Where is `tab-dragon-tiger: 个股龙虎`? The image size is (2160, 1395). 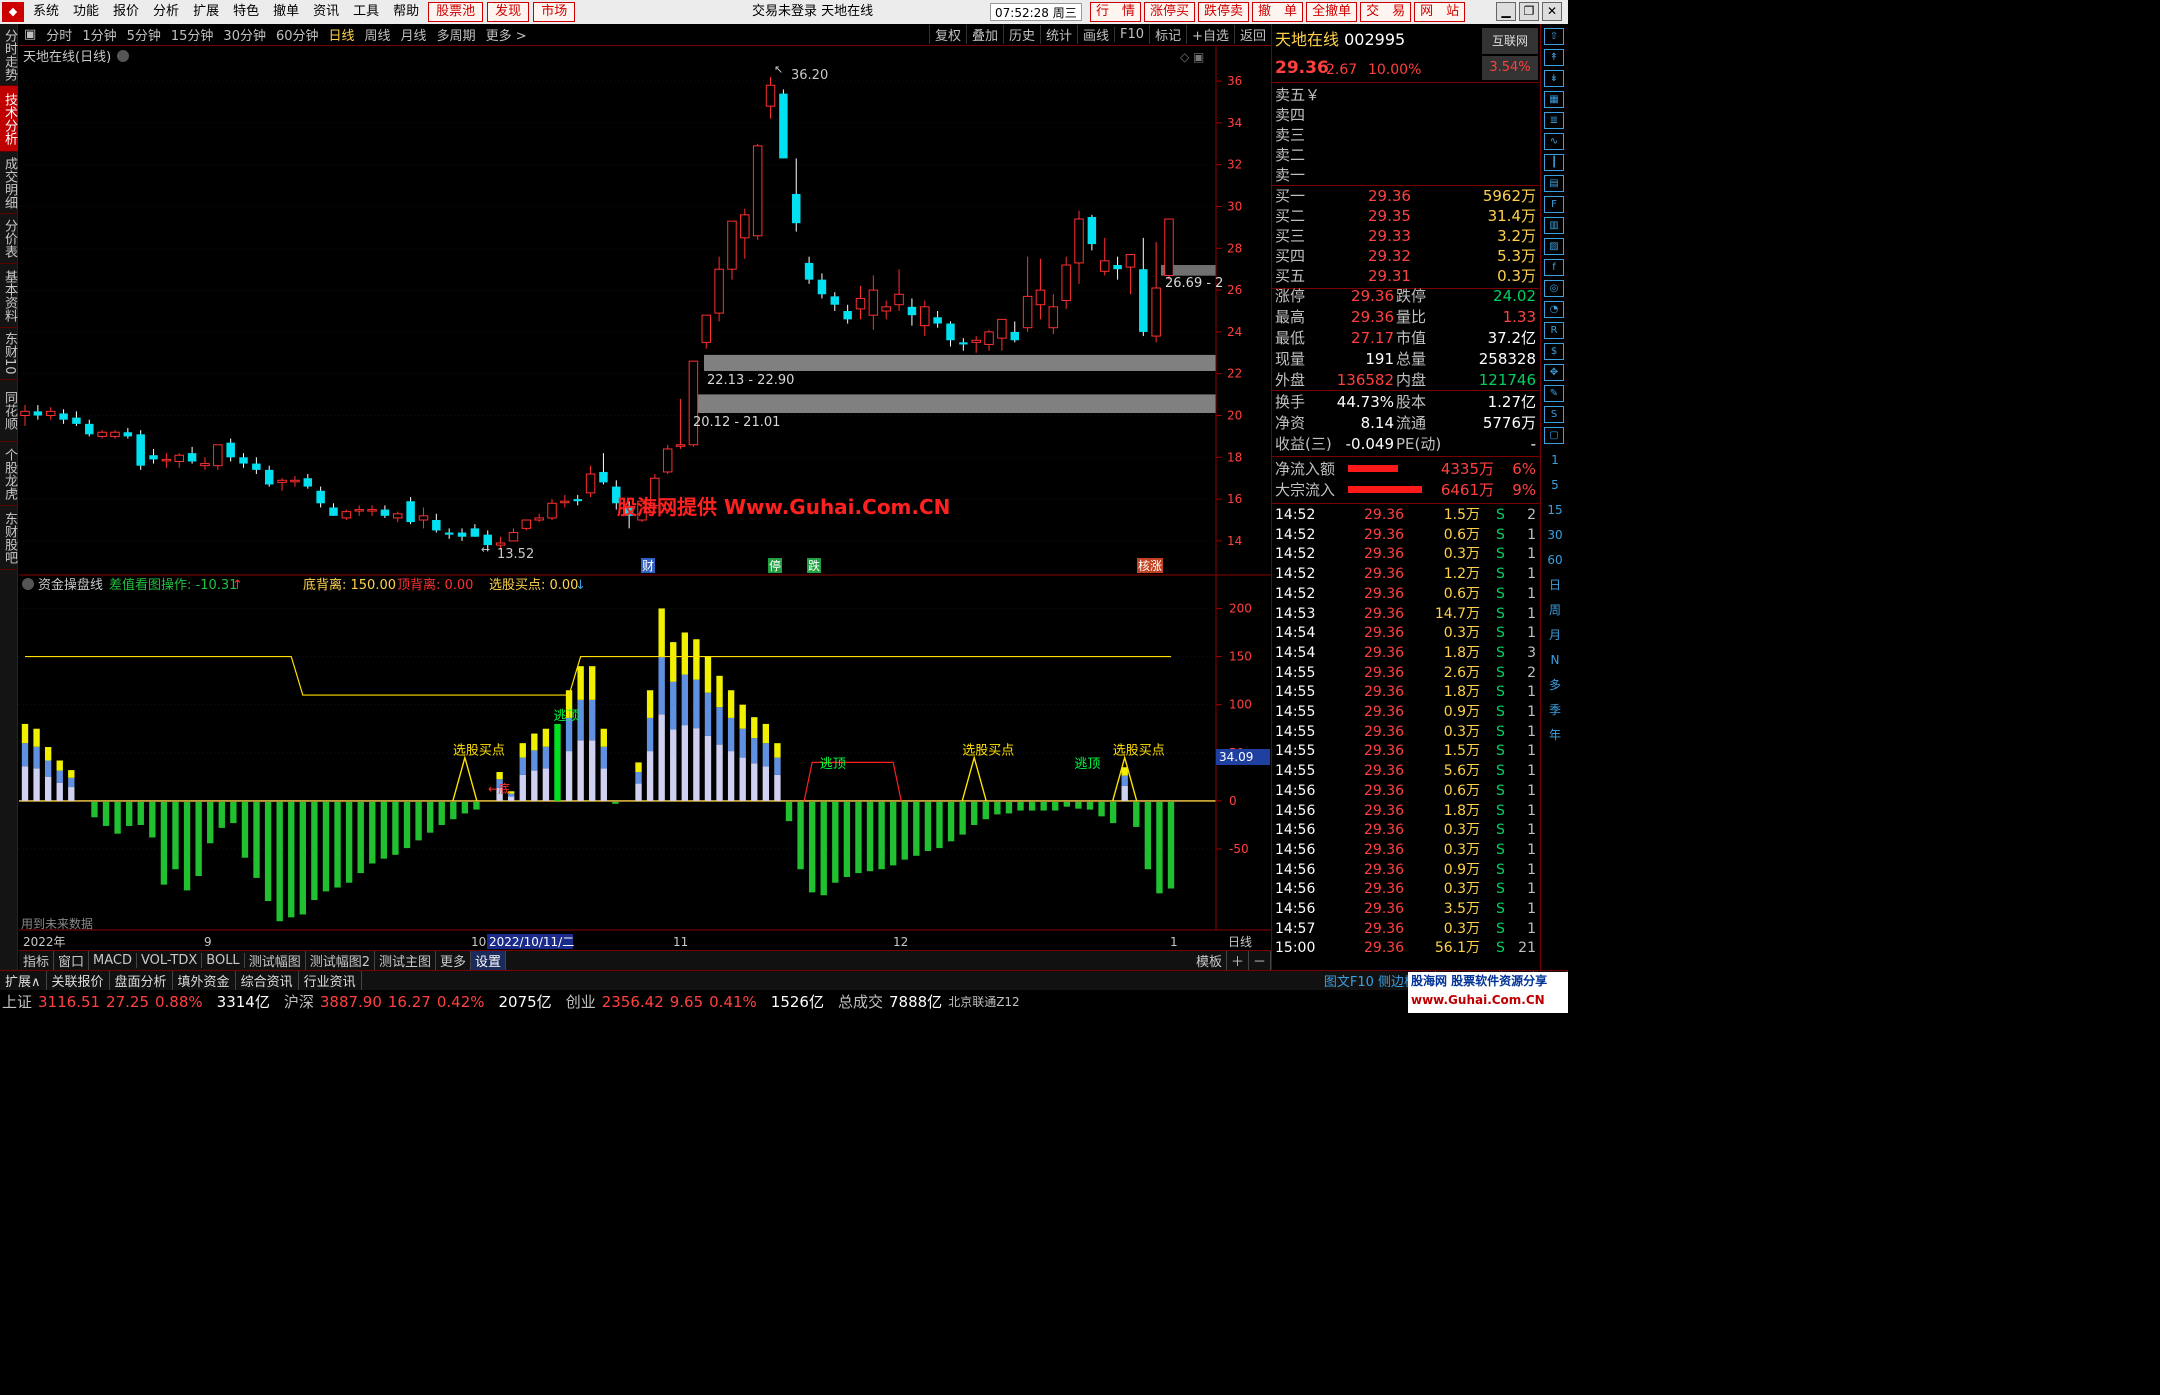
tab-dragon-tiger: 个股龙虎 is located at coordinates (9, 474).